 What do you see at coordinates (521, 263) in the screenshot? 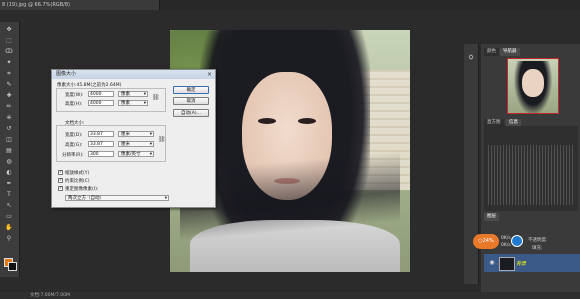
I see `layer-name: 背景` at bounding box center [521, 263].